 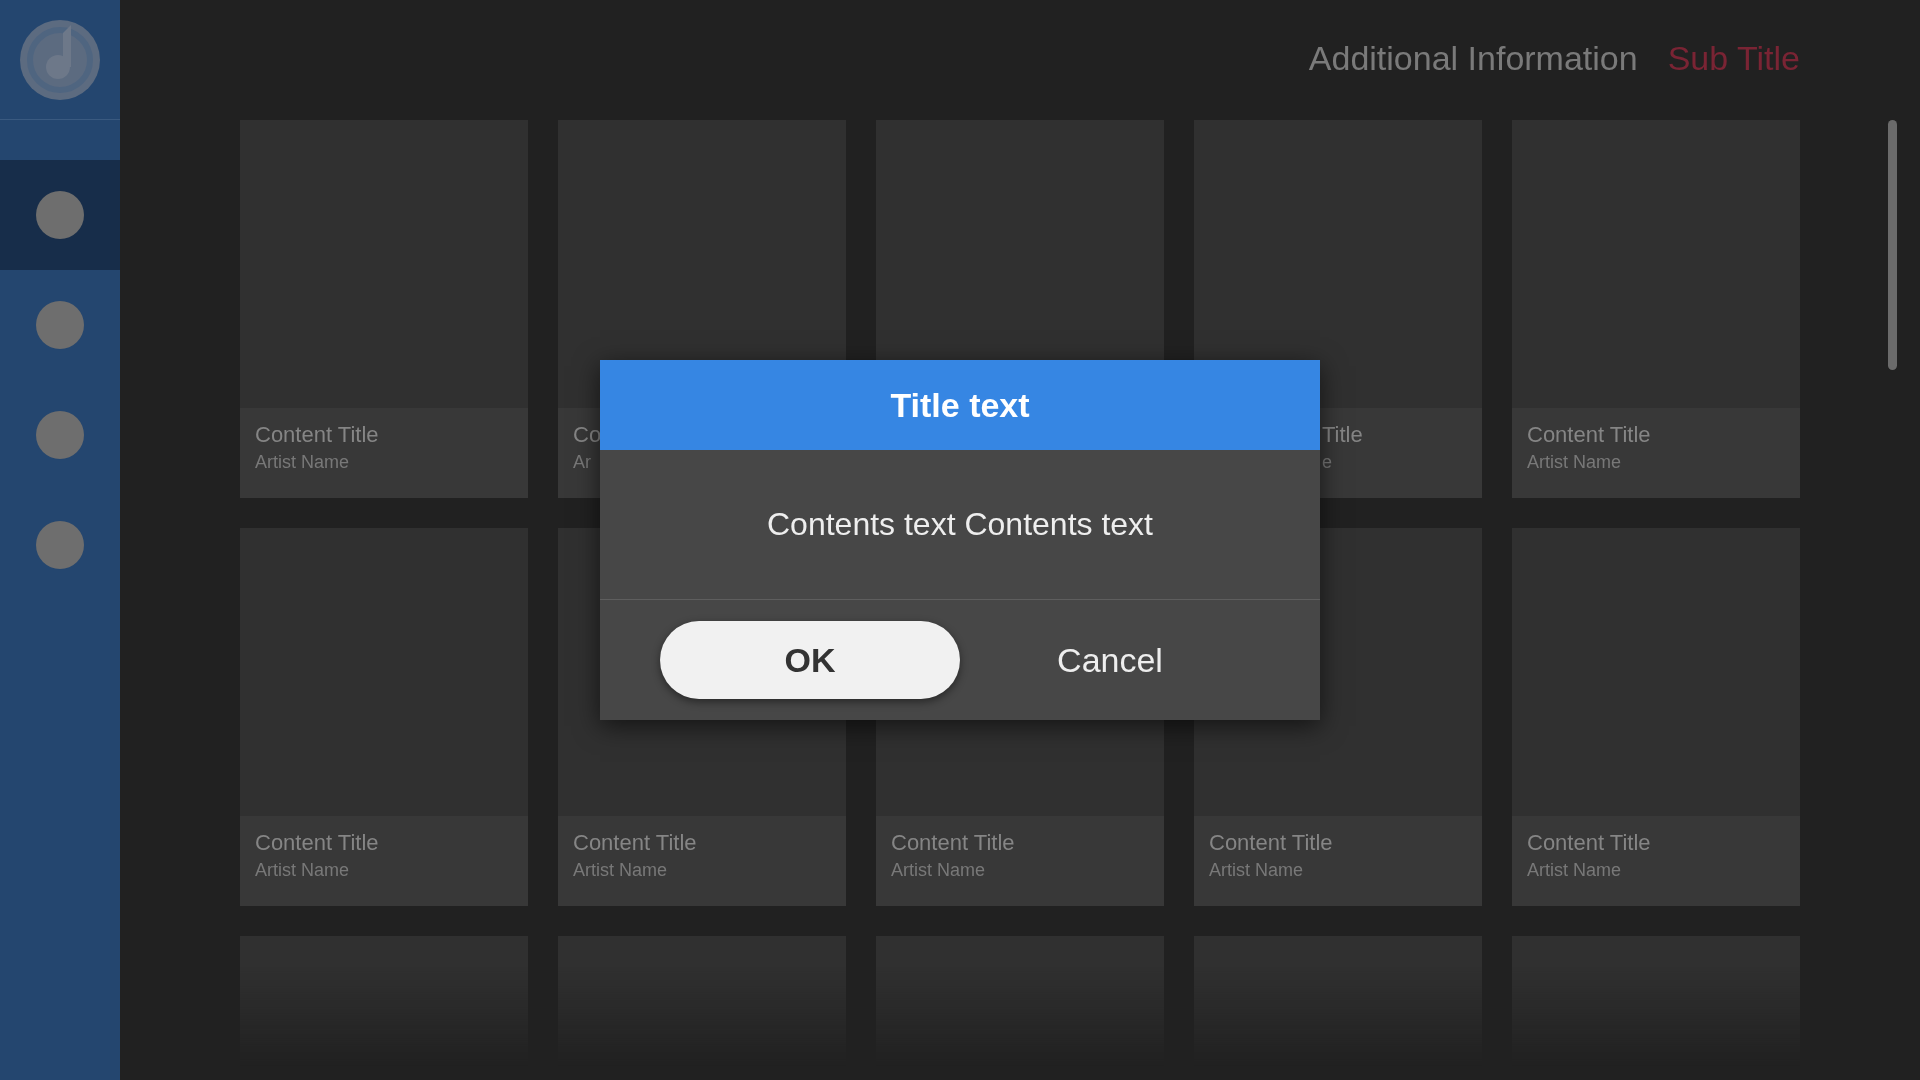 What do you see at coordinates (1327, 462) in the screenshot?
I see `artist-name: e` at bounding box center [1327, 462].